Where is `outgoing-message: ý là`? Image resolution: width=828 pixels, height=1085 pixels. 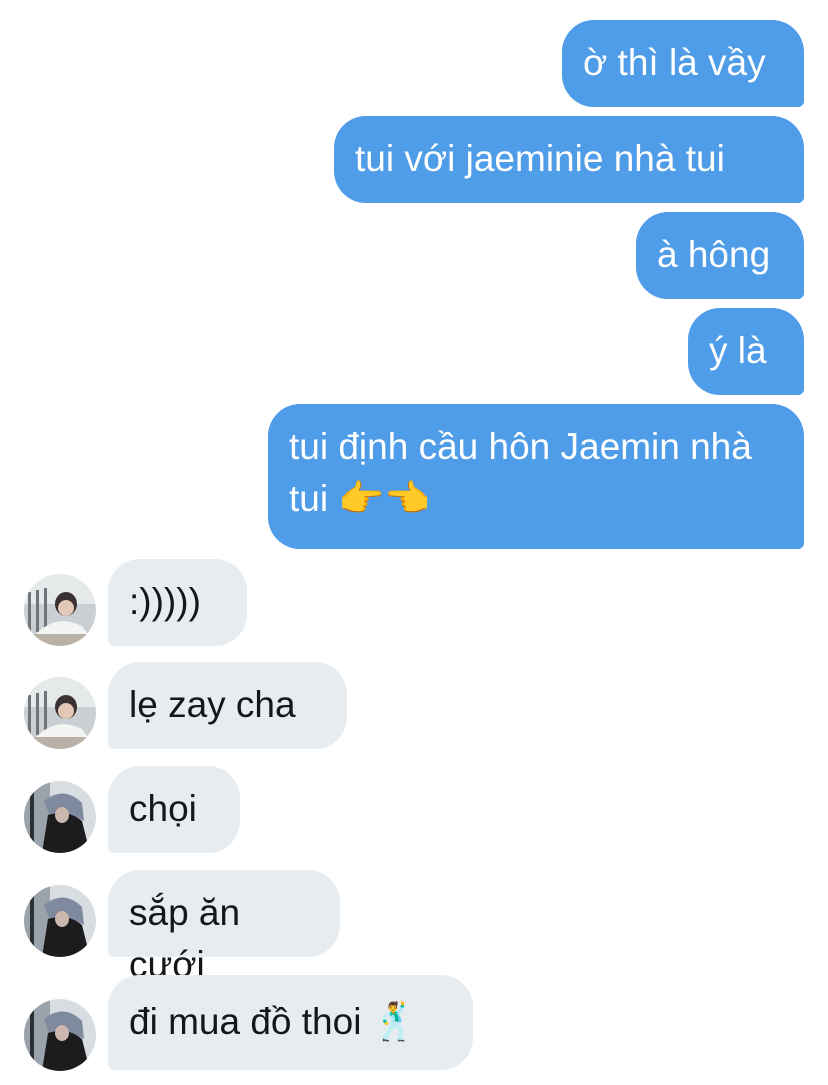
outgoing-message: ý là is located at coordinates (746, 351).